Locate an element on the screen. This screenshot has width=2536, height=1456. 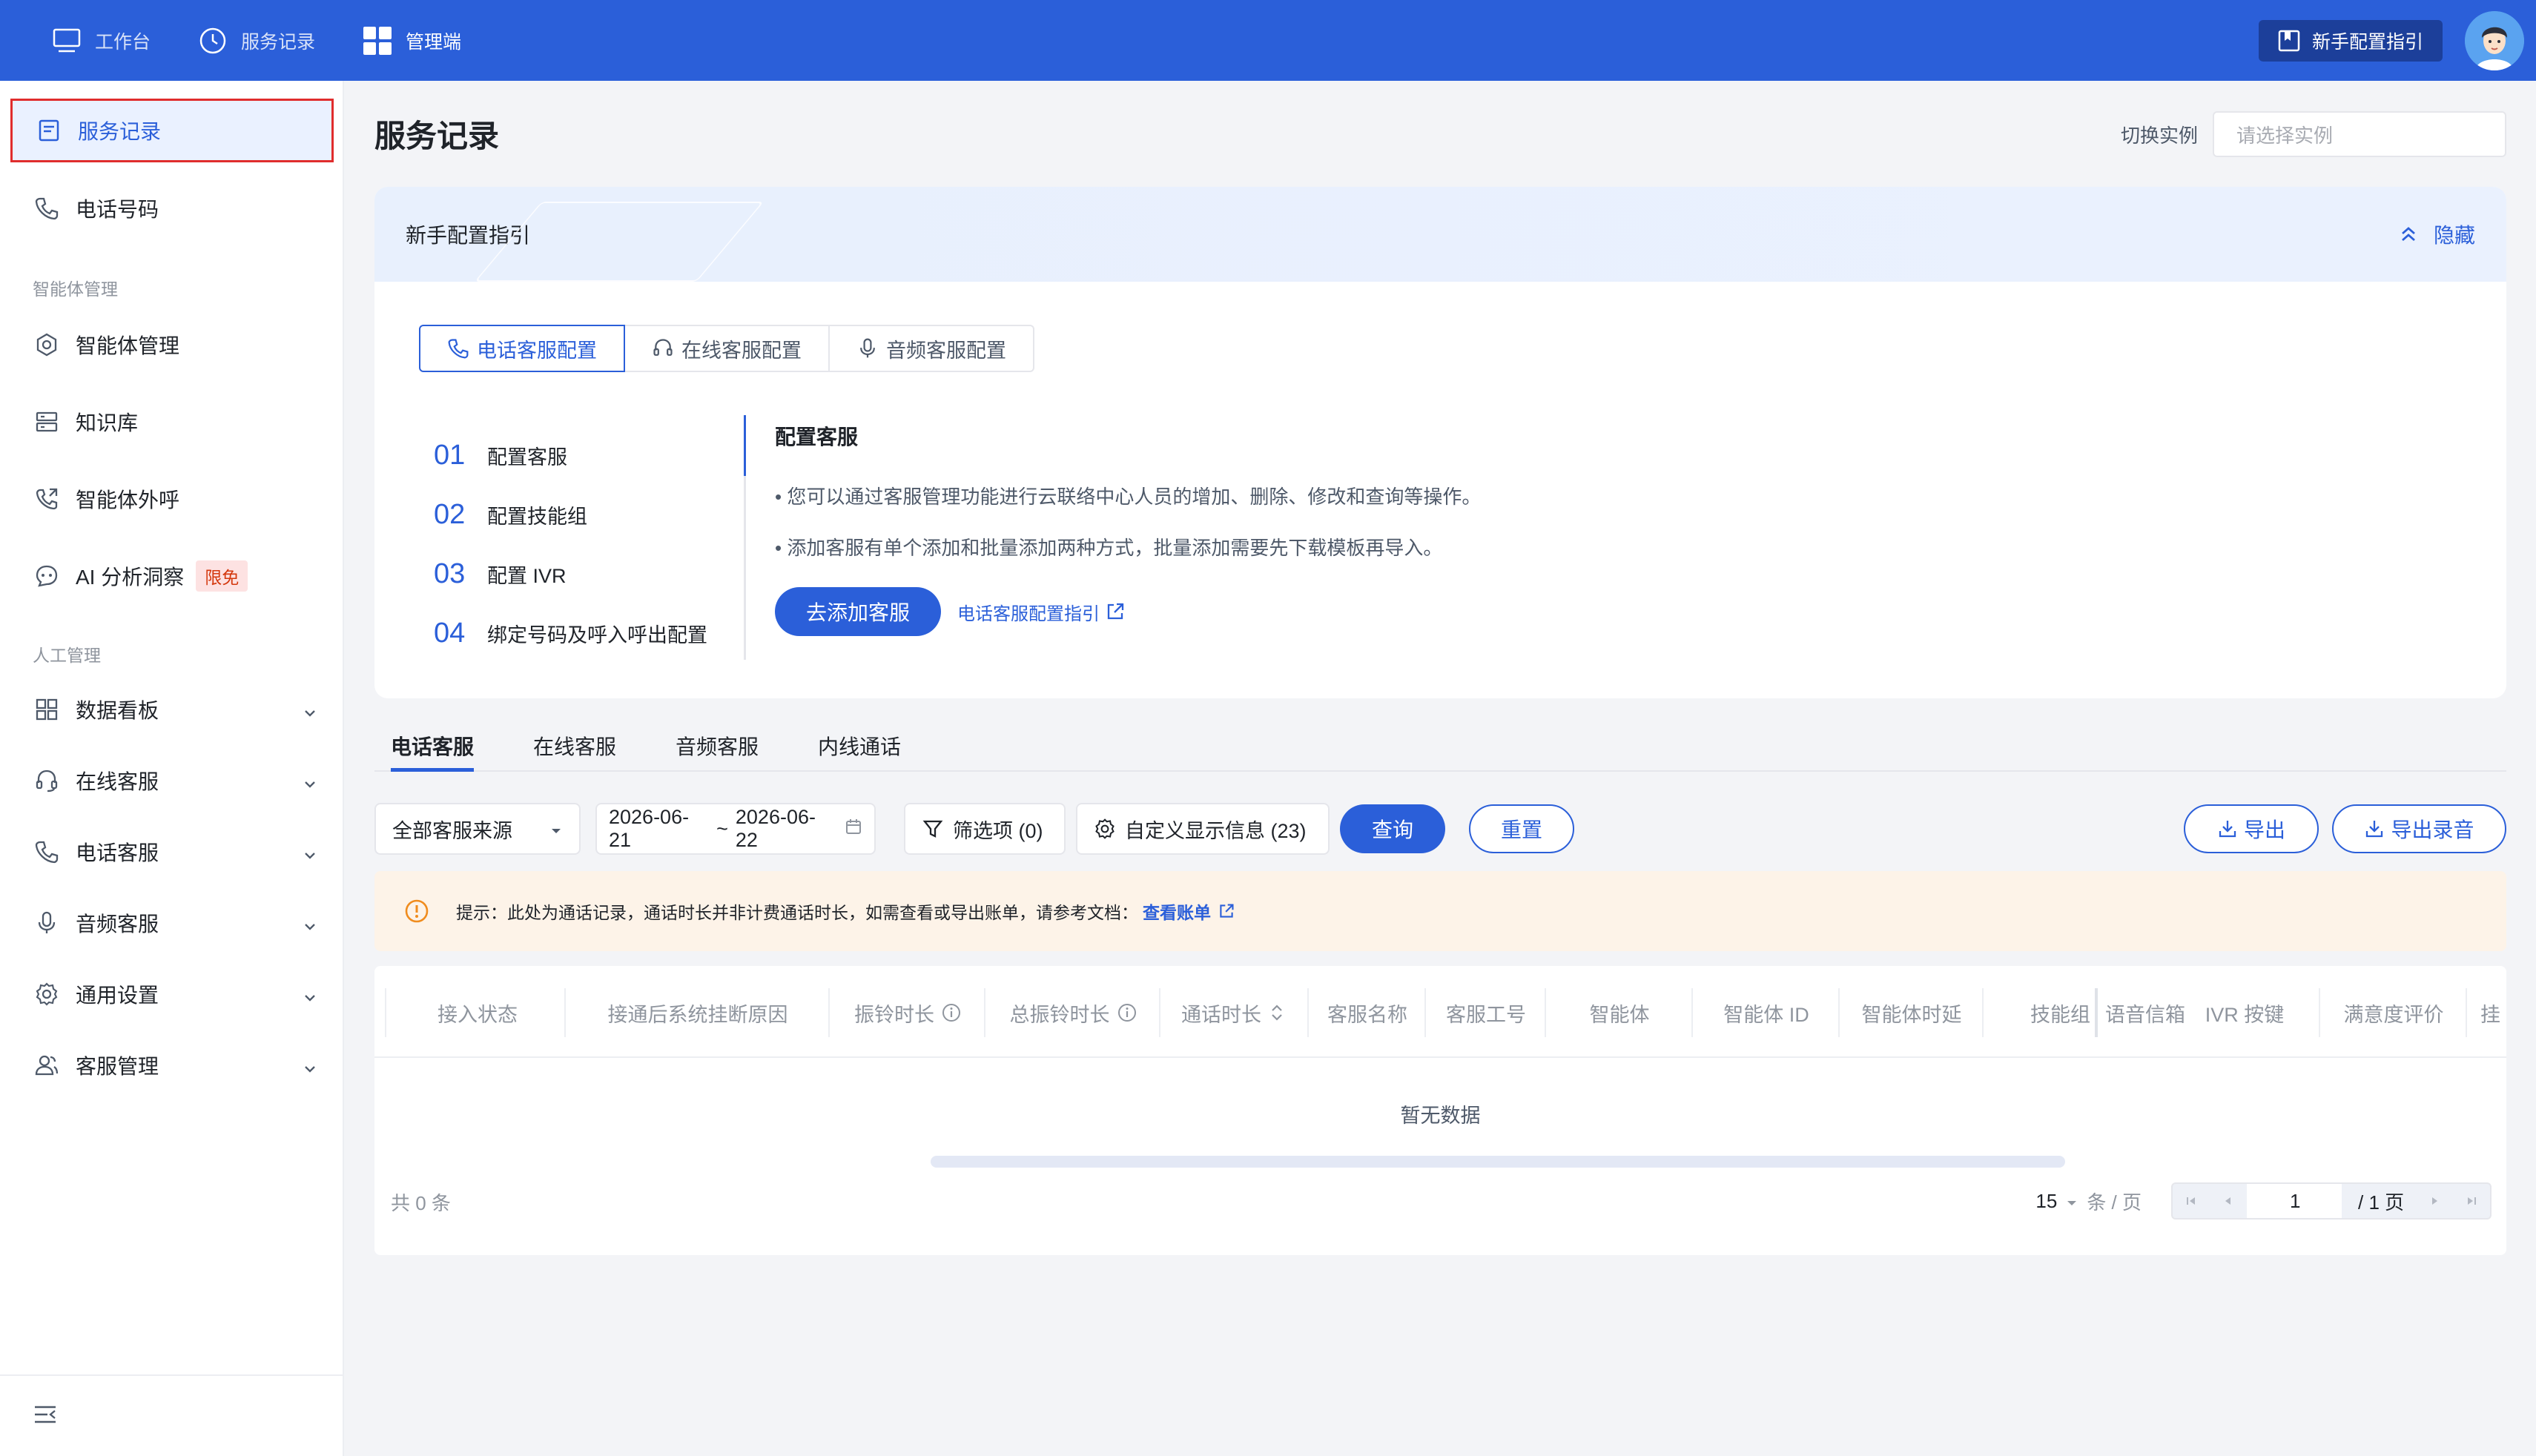
sidebar-item-service-records: 服务记录 is located at coordinates (172, 131).